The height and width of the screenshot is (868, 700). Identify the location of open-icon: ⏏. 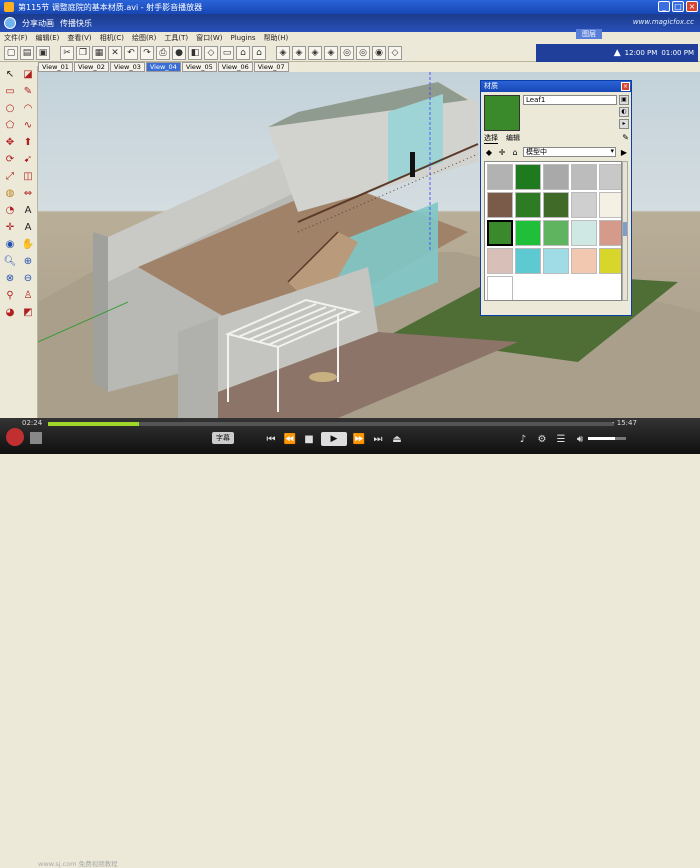
(397, 439).